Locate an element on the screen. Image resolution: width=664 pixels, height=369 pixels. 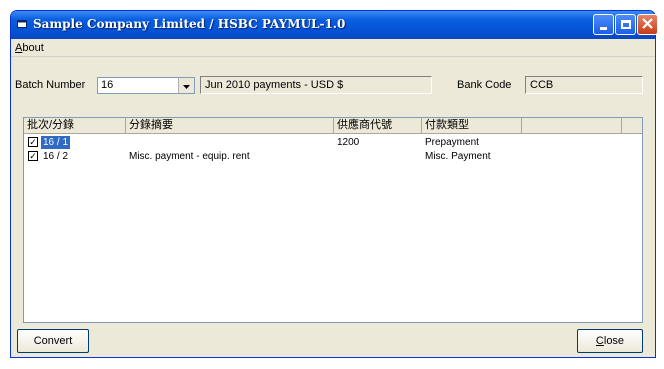
batch-number-label: Batch Number is located at coordinates (50, 85).